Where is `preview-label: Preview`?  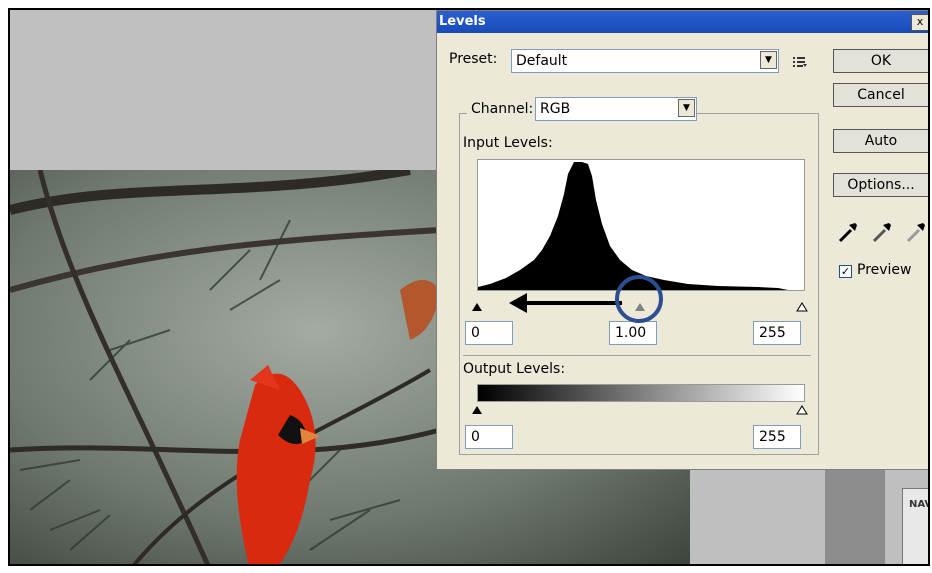
preview-label: Preview is located at coordinates (884, 270).